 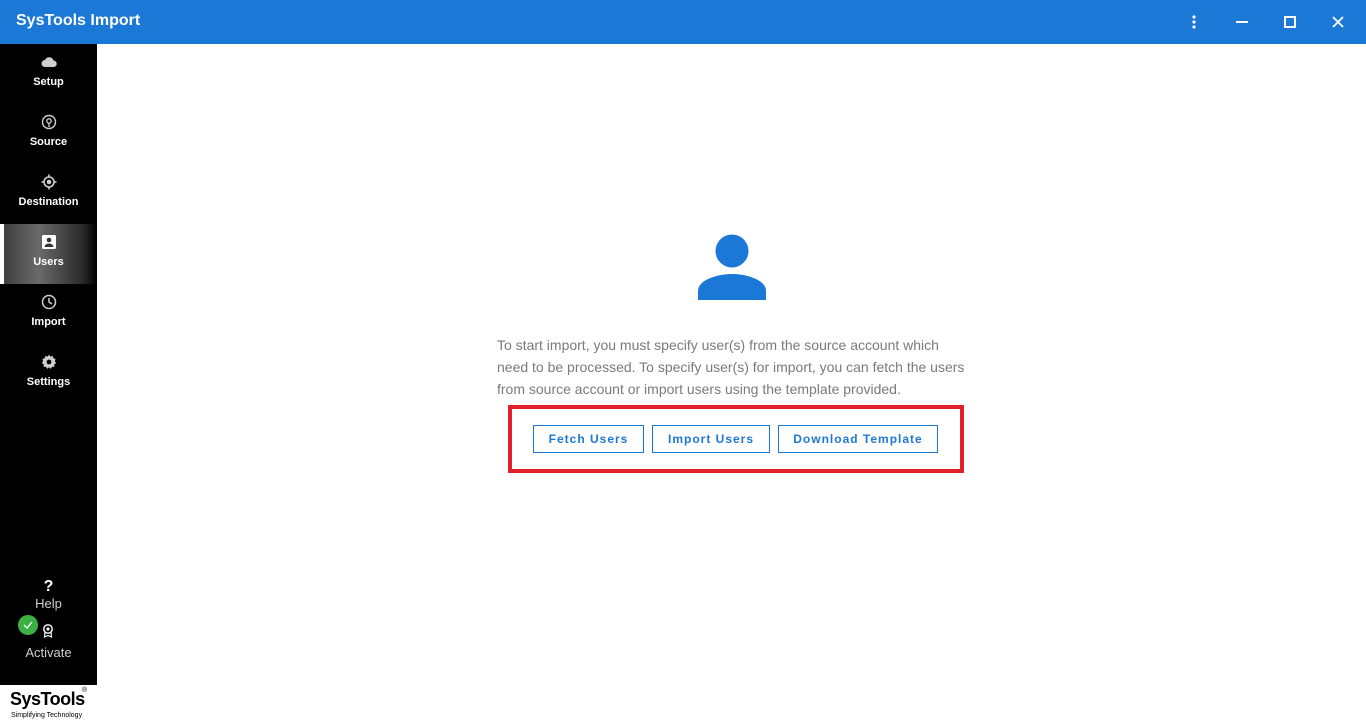 I want to click on sidebar-item-destination: Destination, so click(x=48, y=194).